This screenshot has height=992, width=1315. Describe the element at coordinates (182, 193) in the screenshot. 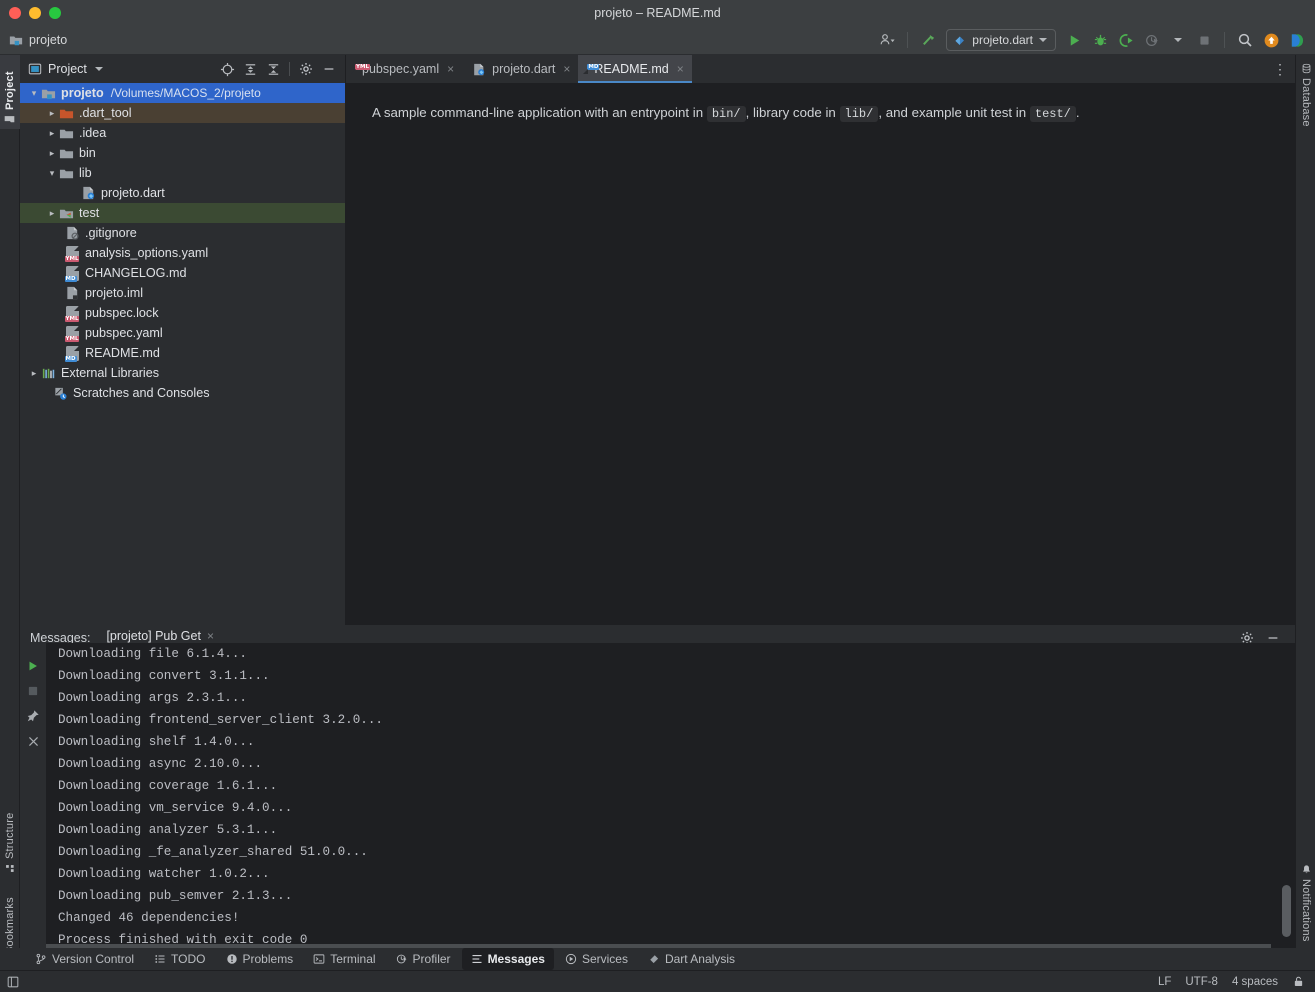

I see `tree-row-projeto-dart: projeto.dart` at that location.